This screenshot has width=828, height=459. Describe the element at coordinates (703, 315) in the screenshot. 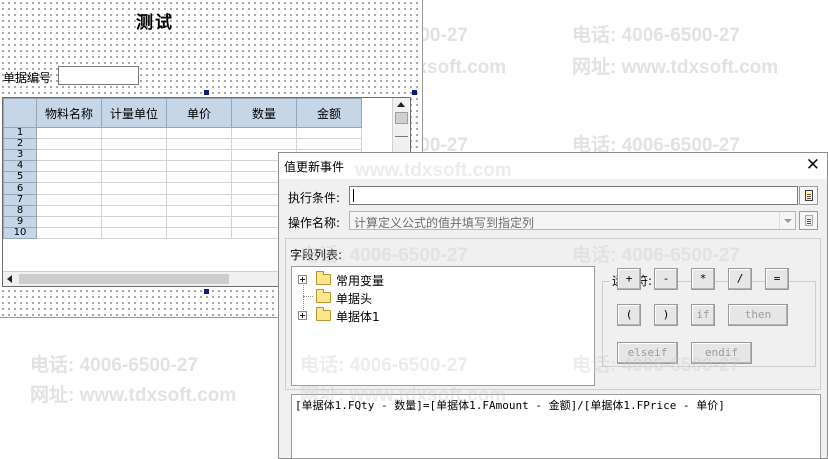

I see `operator-if-button: if` at that location.